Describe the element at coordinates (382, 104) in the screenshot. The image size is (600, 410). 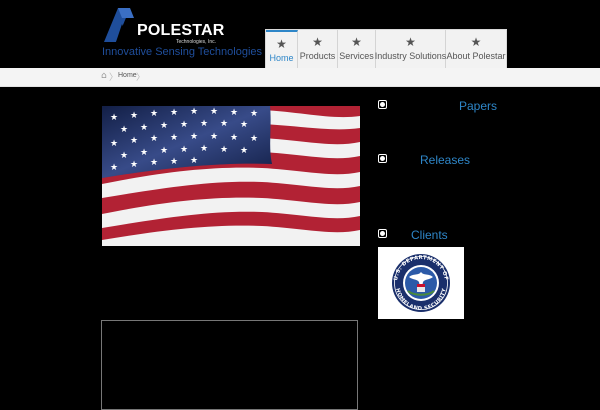
I see `paper-icon` at that location.